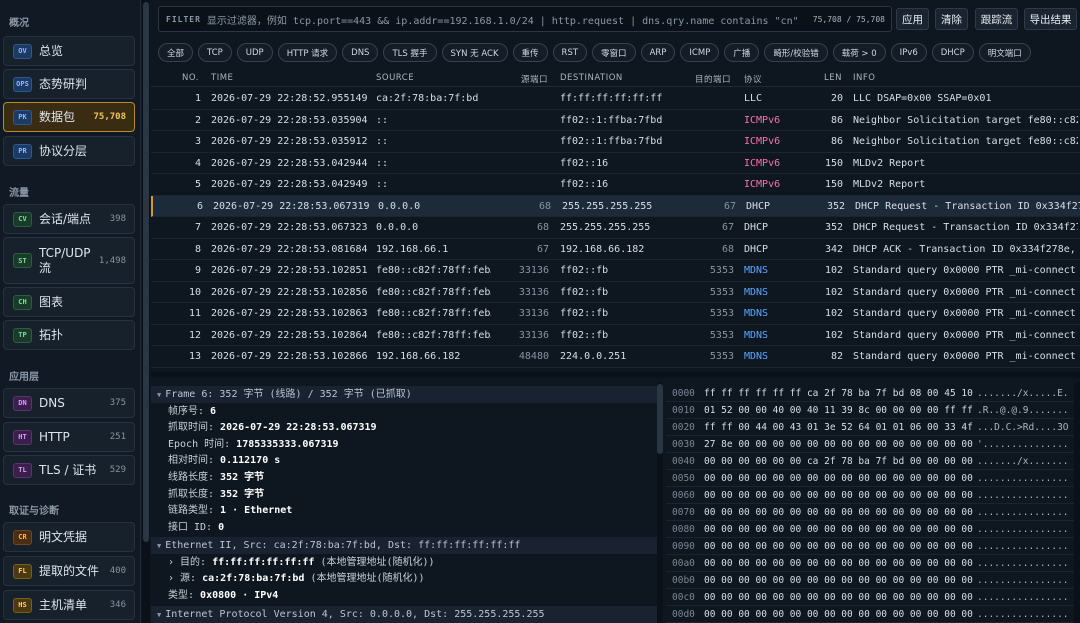  What do you see at coordinates (176, 52) in the screenshot?
I see `filter-chip: 全部` at bounding box center [176, 52].